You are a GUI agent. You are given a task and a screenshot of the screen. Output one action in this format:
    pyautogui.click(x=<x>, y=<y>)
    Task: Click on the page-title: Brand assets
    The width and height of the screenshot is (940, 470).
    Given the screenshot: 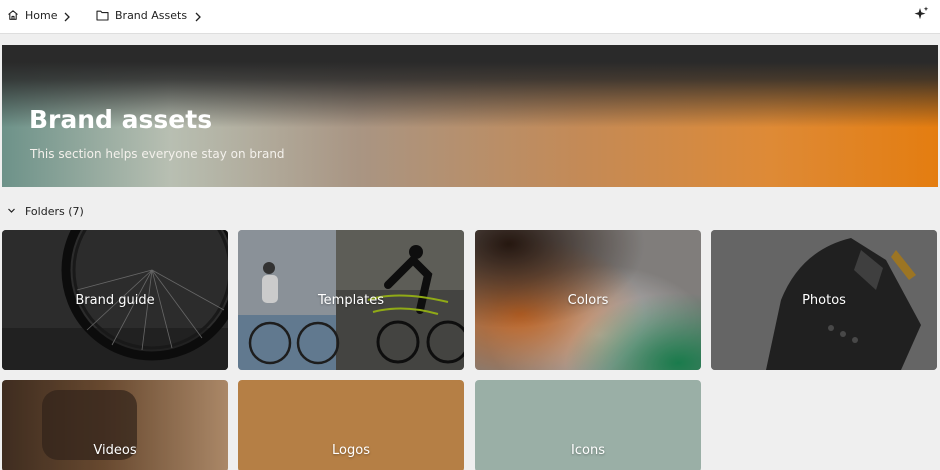 What is the action you would take?
    pyautogui.click(x=121, y=119)
    